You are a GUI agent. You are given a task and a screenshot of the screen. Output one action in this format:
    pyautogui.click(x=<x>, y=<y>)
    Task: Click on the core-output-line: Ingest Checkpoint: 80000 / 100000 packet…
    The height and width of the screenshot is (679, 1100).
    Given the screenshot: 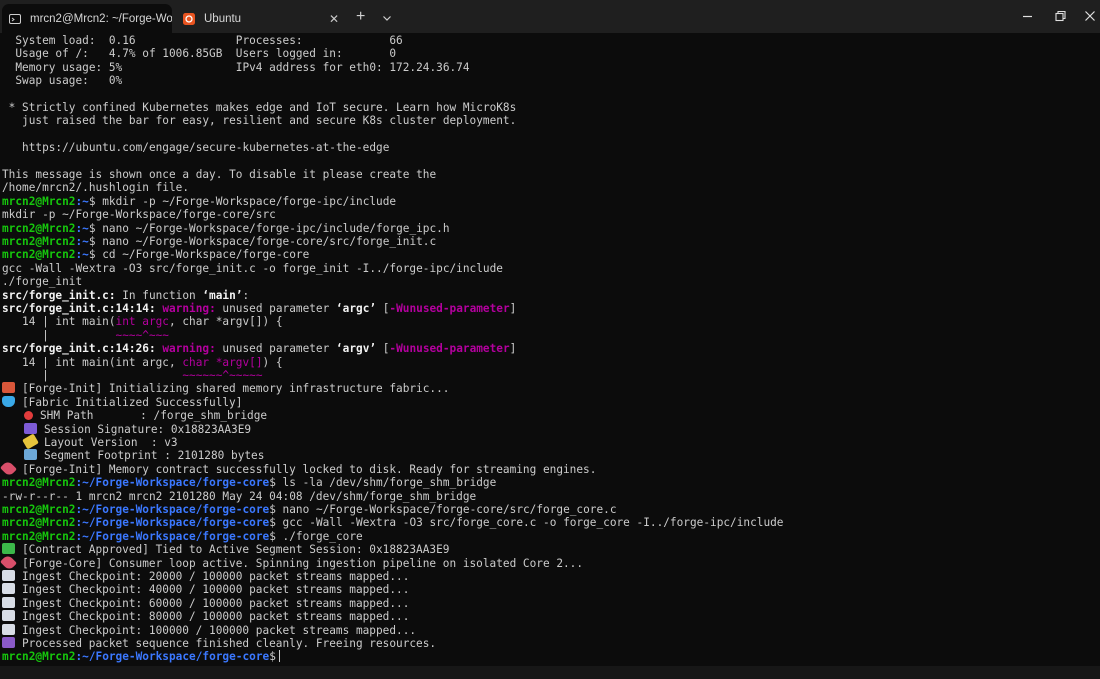 What is the action you would take?
    pyautogui.click(x=205, y=616)
    